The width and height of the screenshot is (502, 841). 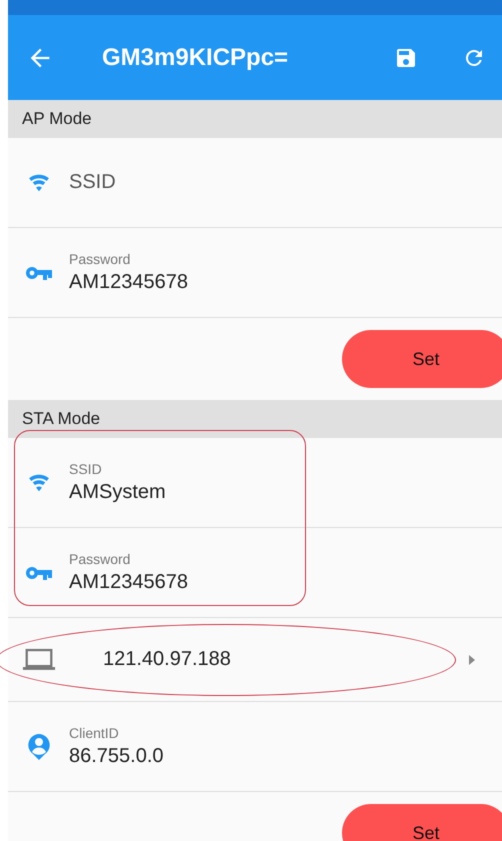 What do you see at coordinates (39, 659) in the screenshot?
I see `laptop-icon` at bounding box center [39, 659].